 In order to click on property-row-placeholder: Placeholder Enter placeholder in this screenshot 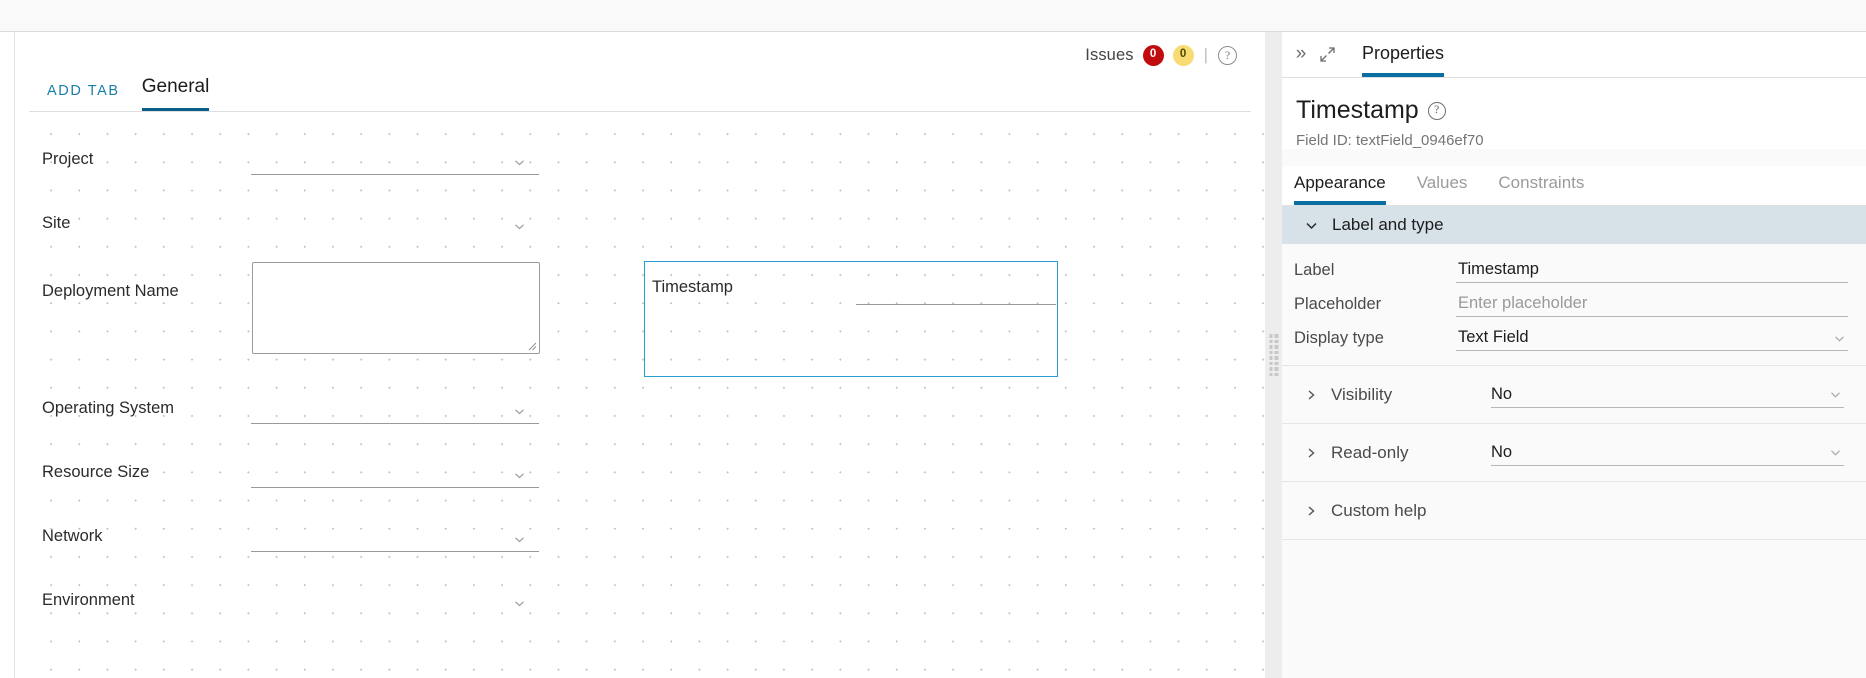, I will do `click(1574, 304)`.